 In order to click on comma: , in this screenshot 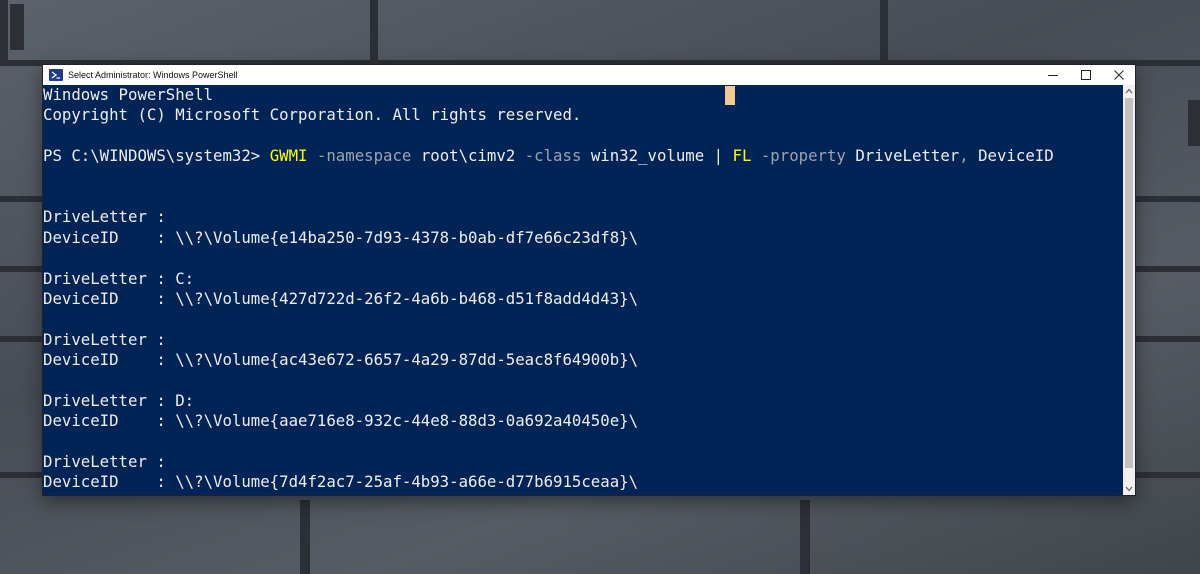, I will do `click(964, 156)`.